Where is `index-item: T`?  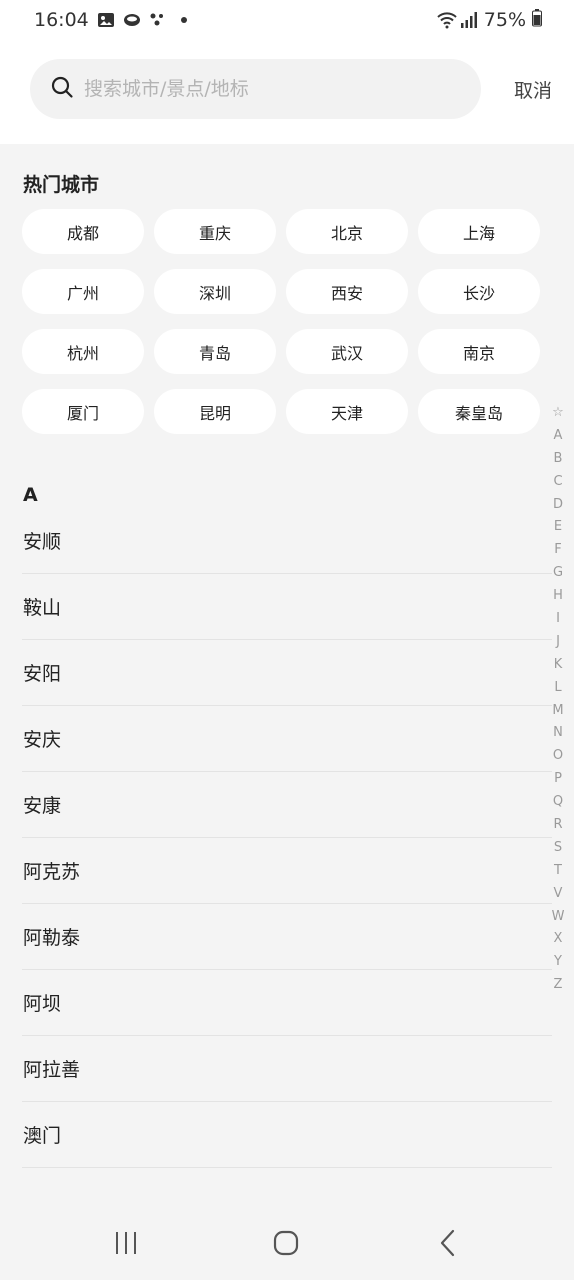
index-item: T is located at coordinates (558, 871).